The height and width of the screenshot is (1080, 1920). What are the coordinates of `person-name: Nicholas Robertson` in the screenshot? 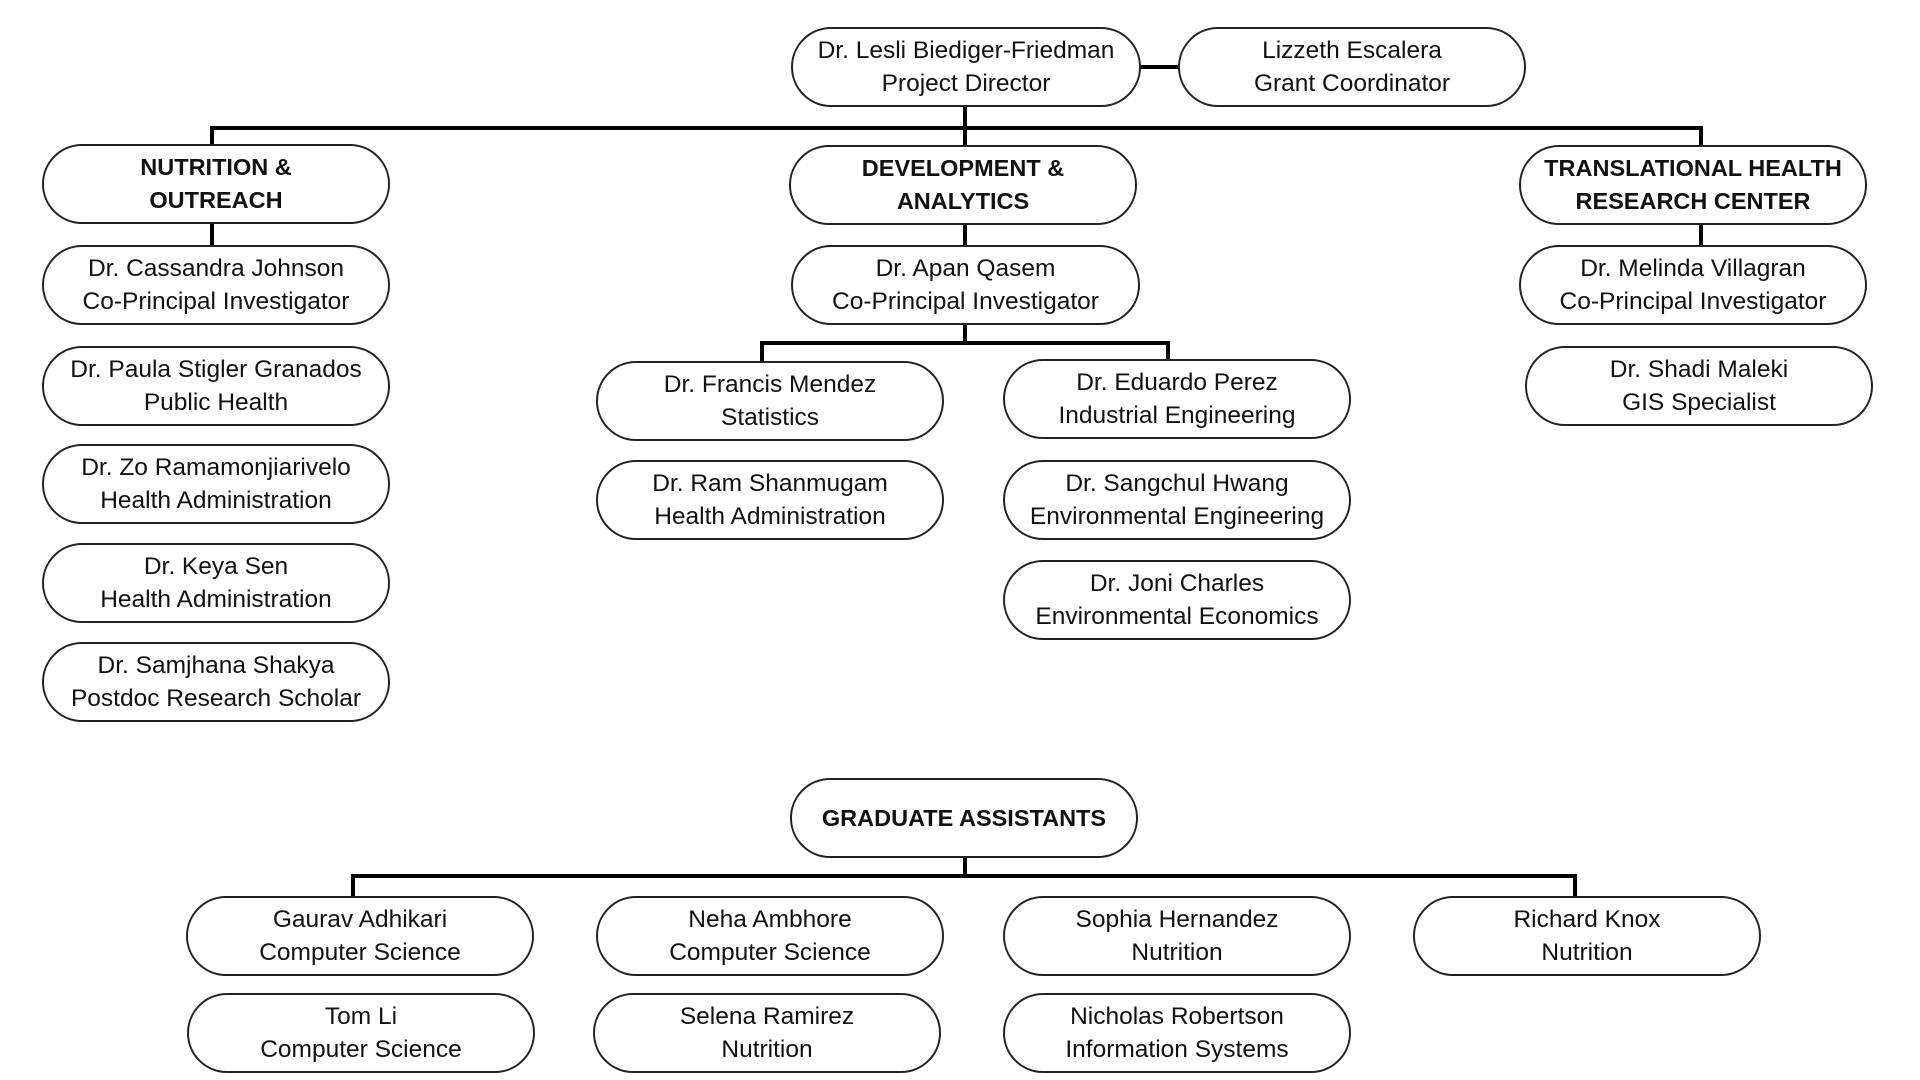 It's located at (1177, 1016).